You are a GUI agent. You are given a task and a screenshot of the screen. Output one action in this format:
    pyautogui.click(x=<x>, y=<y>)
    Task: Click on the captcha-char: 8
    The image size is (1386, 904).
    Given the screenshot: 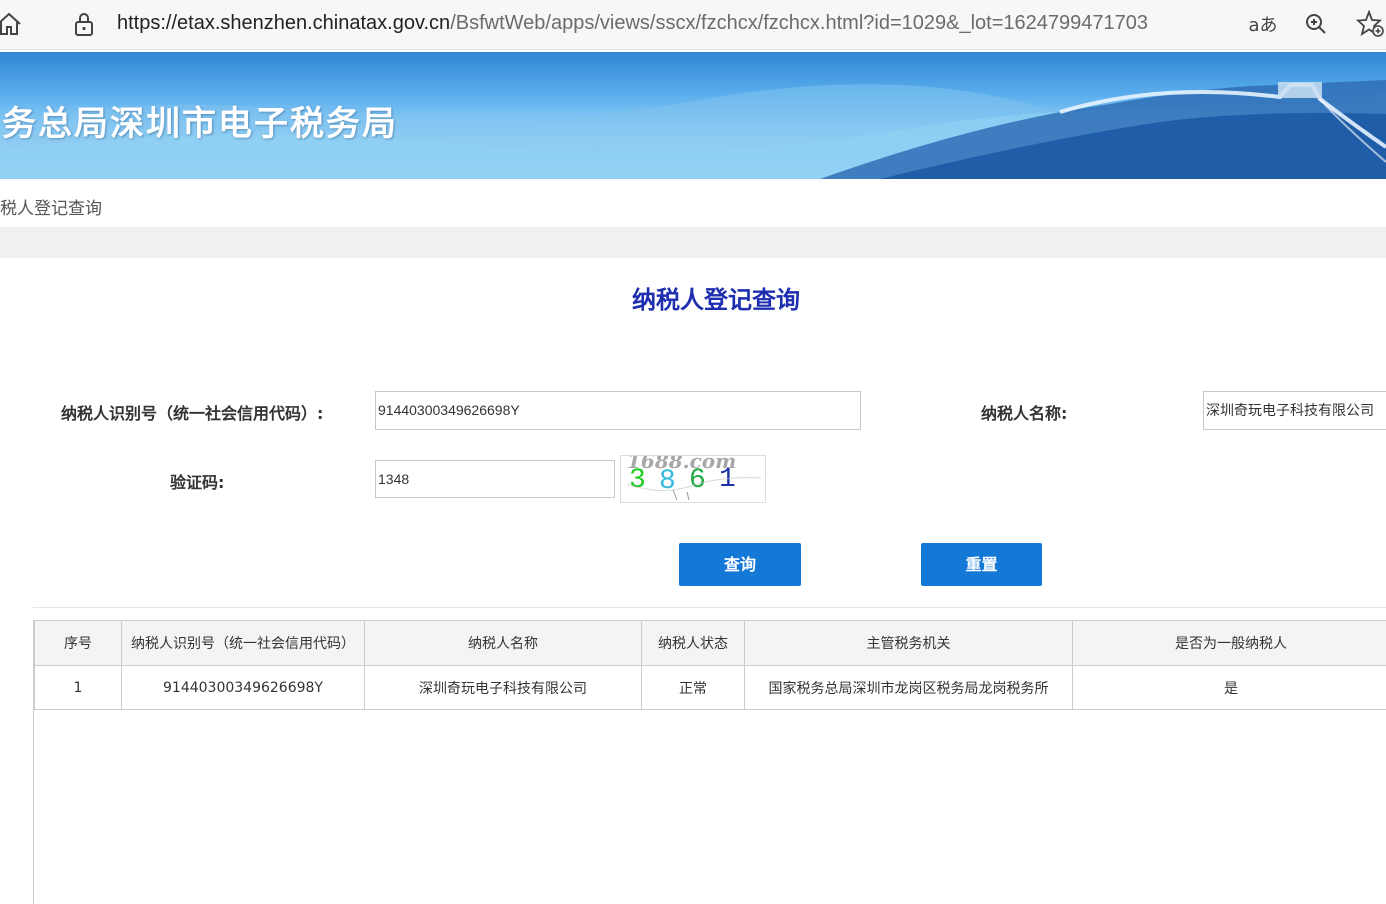 What is the action you would take?
    pyautogui.click(x=667, y=481)
    